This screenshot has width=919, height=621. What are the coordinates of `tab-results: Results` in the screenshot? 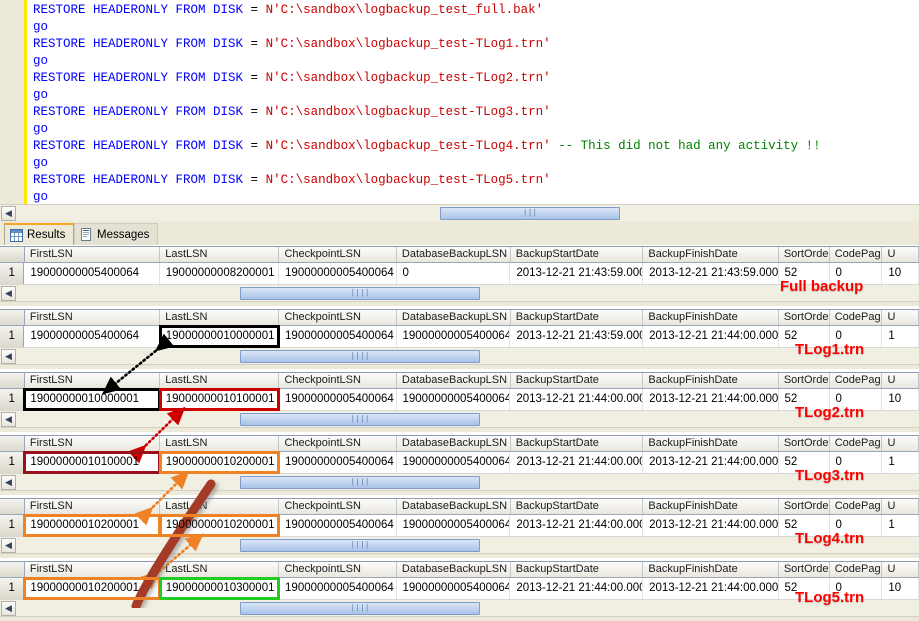 It's located at (39, 234).